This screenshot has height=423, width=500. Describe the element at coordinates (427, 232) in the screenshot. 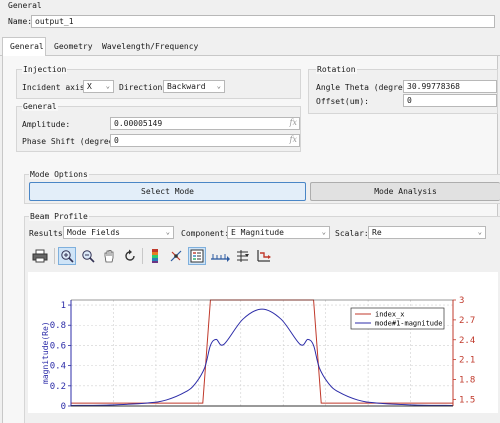

I see `scalar-select: Re ⌄` at that location.